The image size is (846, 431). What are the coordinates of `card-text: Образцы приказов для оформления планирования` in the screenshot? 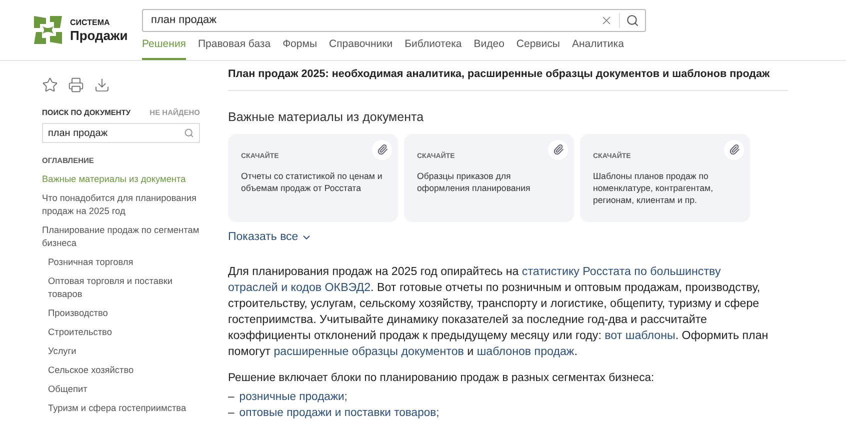 It's located at (474, 182).